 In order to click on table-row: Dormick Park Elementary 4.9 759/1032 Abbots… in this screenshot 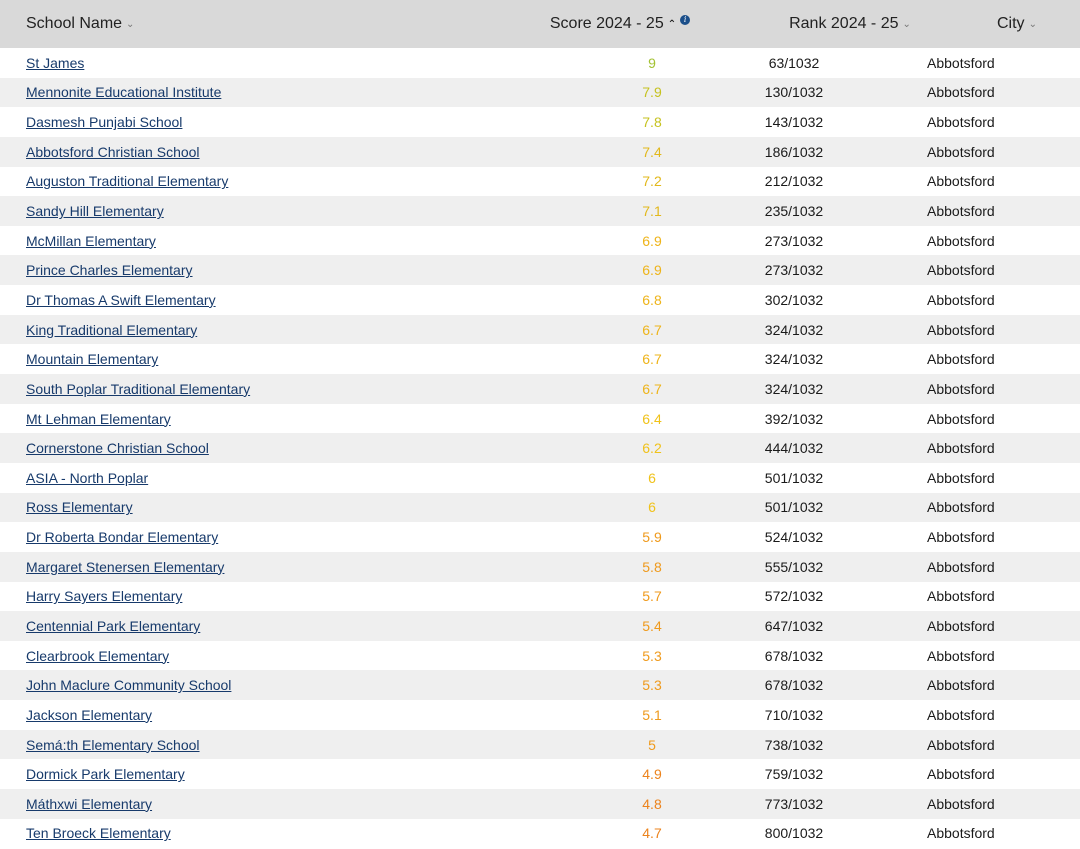, I will do `click(540, 774)`.